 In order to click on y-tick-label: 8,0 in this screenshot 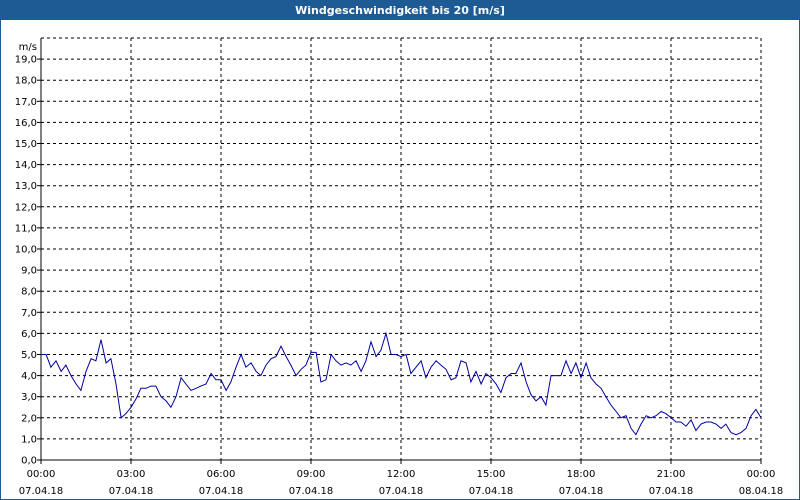, I will do `click(29, 292)`.